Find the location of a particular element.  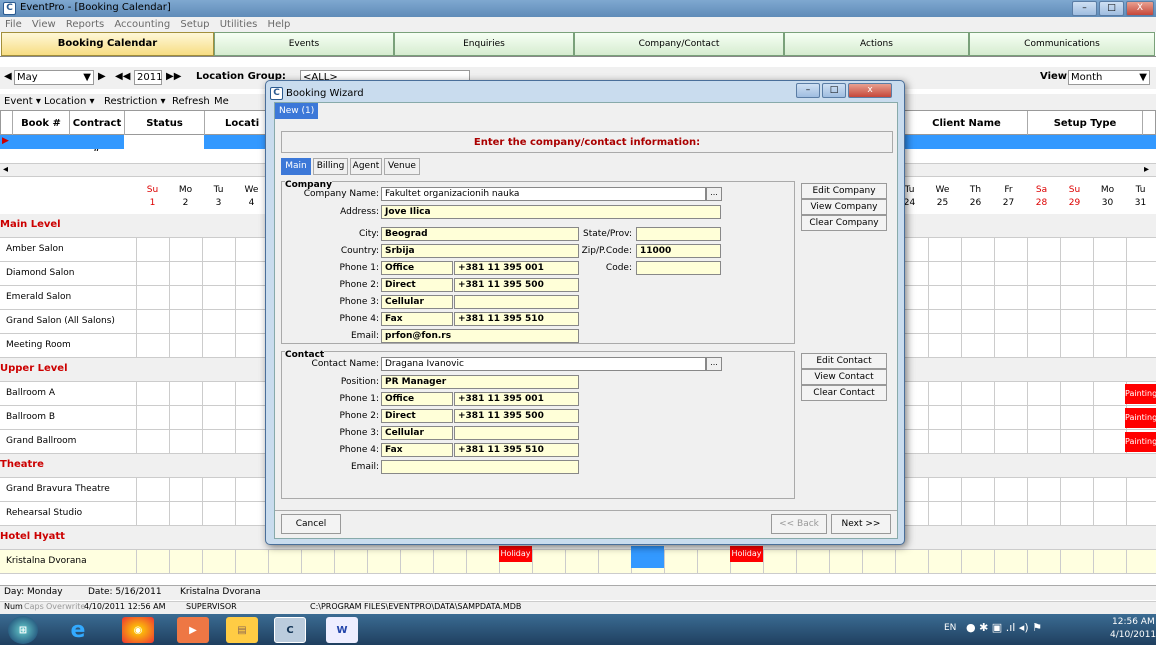

menu-view: View is located at coordinates (44, 24).